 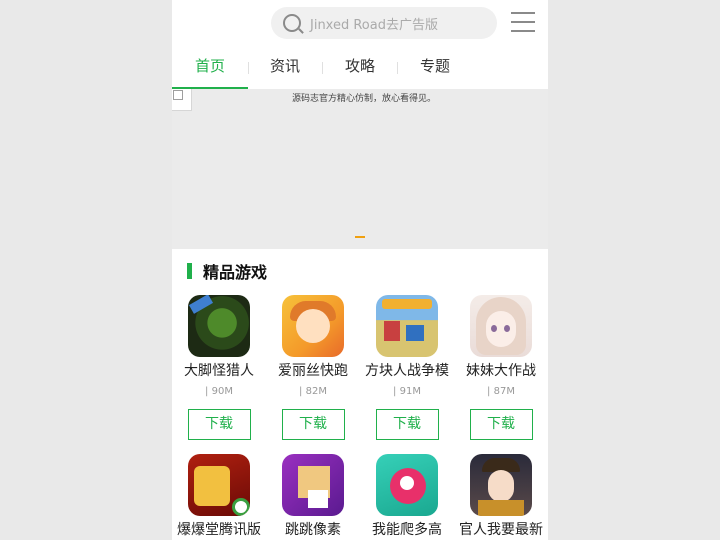 I want to click on alice-game-icon, so click(x=313, y=326).